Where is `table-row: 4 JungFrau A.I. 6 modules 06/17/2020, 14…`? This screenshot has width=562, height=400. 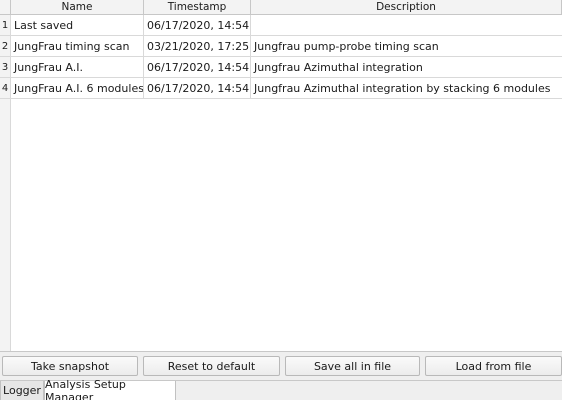 table-row: 4 JungFrau A.I. 6 modules 06/17/2020, 14… is located at coordinates (281, 88).